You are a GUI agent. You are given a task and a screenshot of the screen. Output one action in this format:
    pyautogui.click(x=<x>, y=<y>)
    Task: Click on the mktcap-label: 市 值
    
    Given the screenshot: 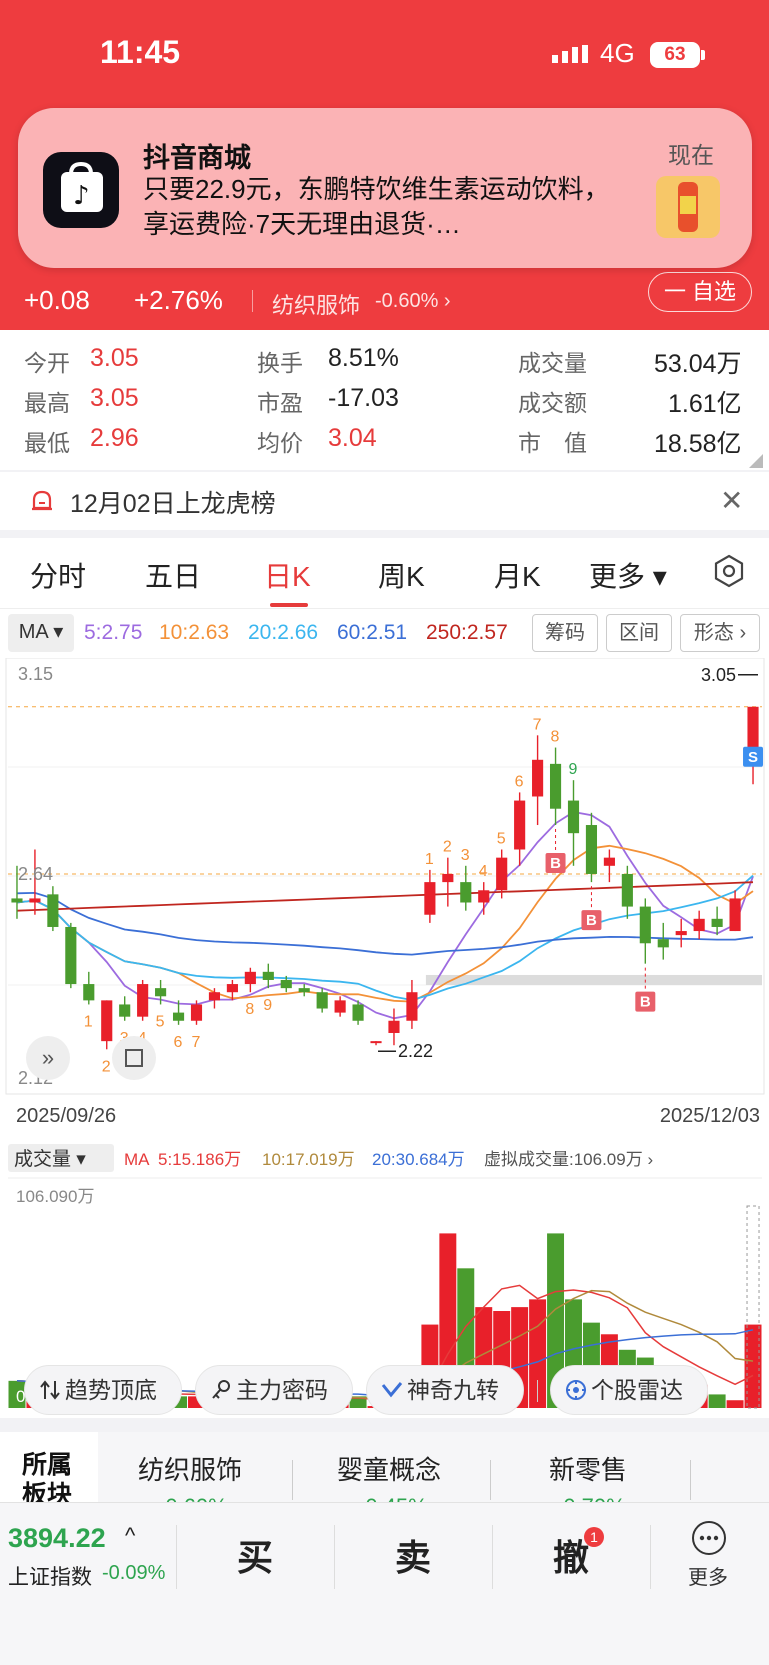 What is the action you would take?
    pyautogui.click(x=552, y=443)
    